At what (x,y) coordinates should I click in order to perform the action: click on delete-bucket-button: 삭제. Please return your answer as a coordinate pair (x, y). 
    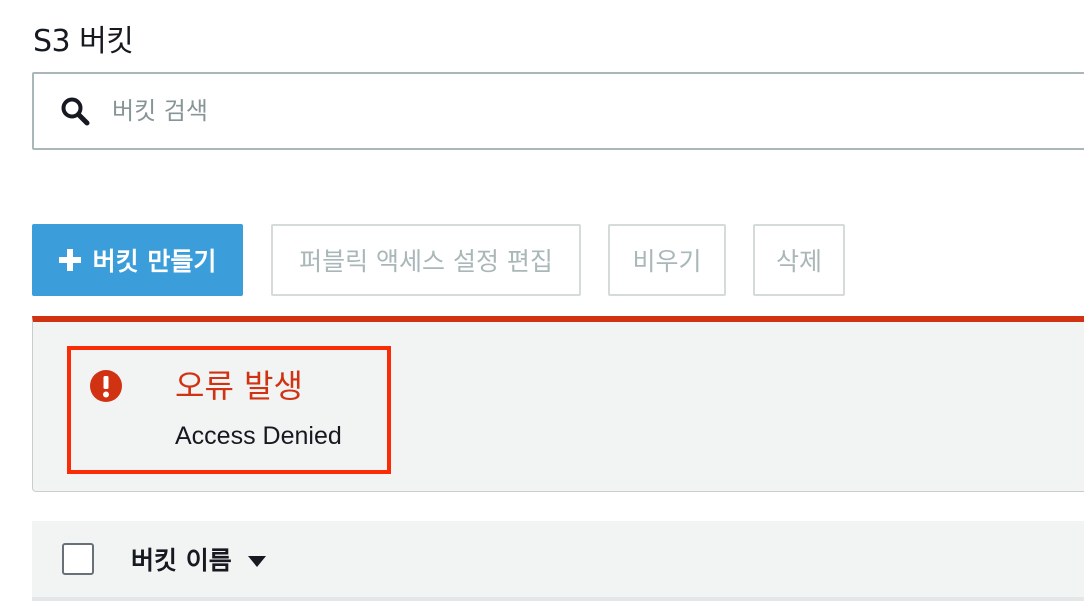
    Looking at the image, I should click on (799, 260).